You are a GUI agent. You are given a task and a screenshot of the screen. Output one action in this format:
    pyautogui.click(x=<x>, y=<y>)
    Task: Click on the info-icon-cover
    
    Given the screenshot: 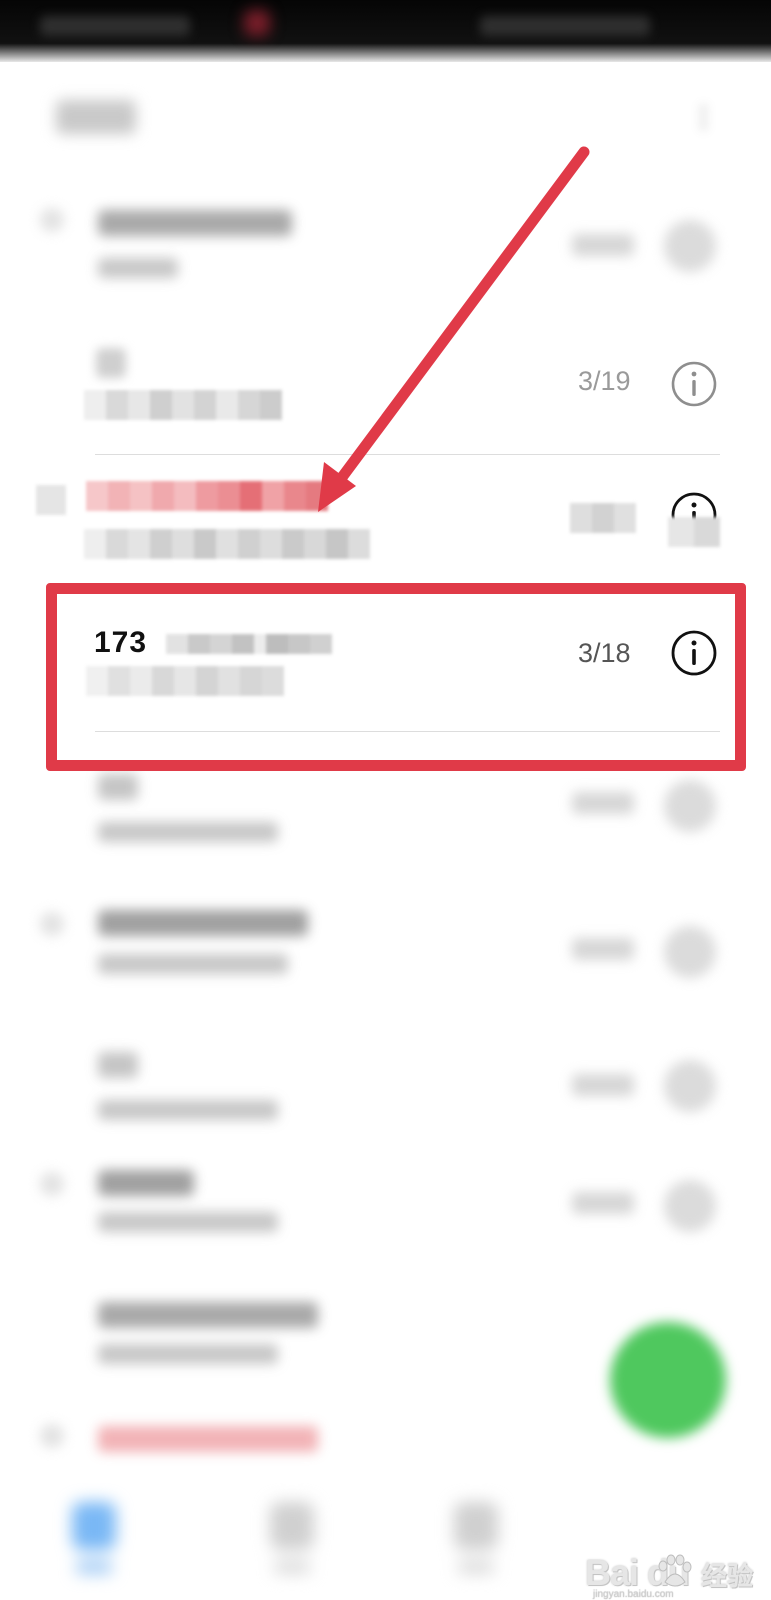 What is the action you would take?
    pyautogui.click(x=694, y=532)
    